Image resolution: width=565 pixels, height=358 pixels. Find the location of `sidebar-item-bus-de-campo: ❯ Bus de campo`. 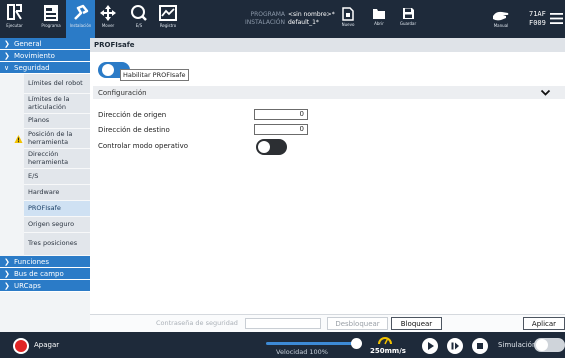

sidebar-item-bus-de-campo: ❯ Bus de campo is located at coordinates (45, 274).